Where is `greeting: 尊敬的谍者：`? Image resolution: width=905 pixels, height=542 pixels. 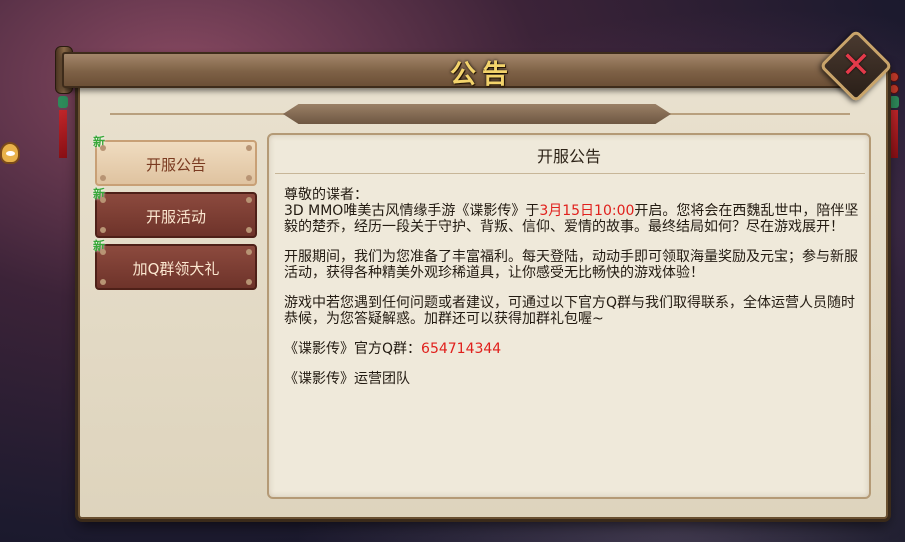
greeting: 尊敬的谍者： is located at coordinates (326, 195).